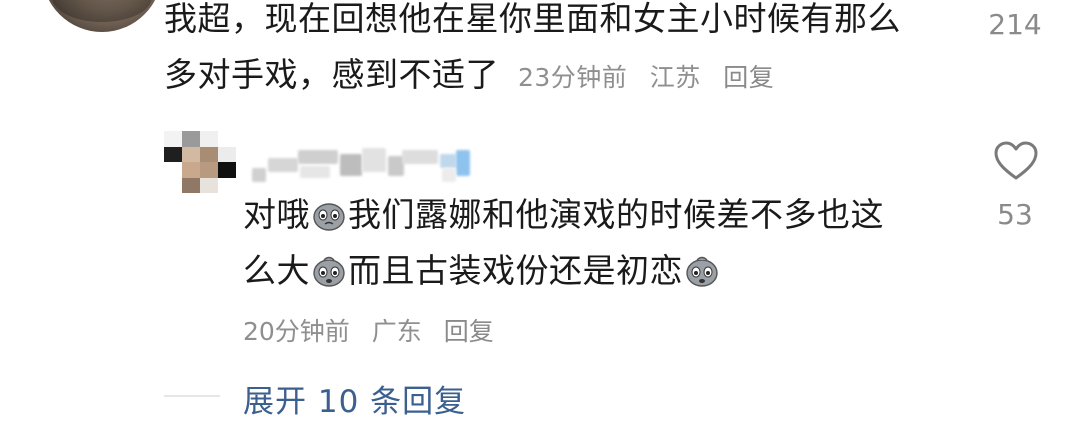 The width and height of the screenshot is (1080, 443). I want to click on avatar, so click(102, 16).